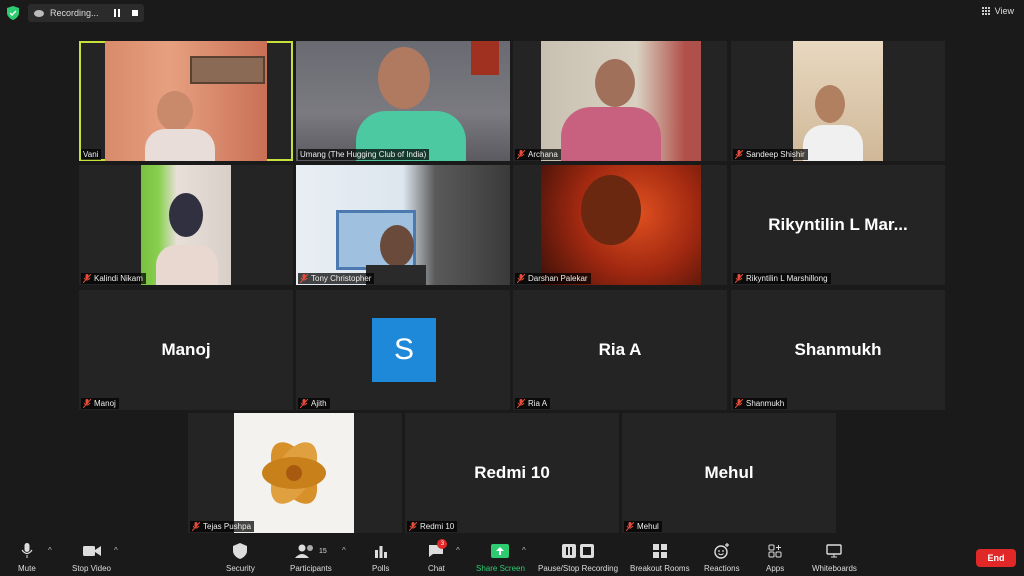  I want to click on apps-icon, so click(775, 551).